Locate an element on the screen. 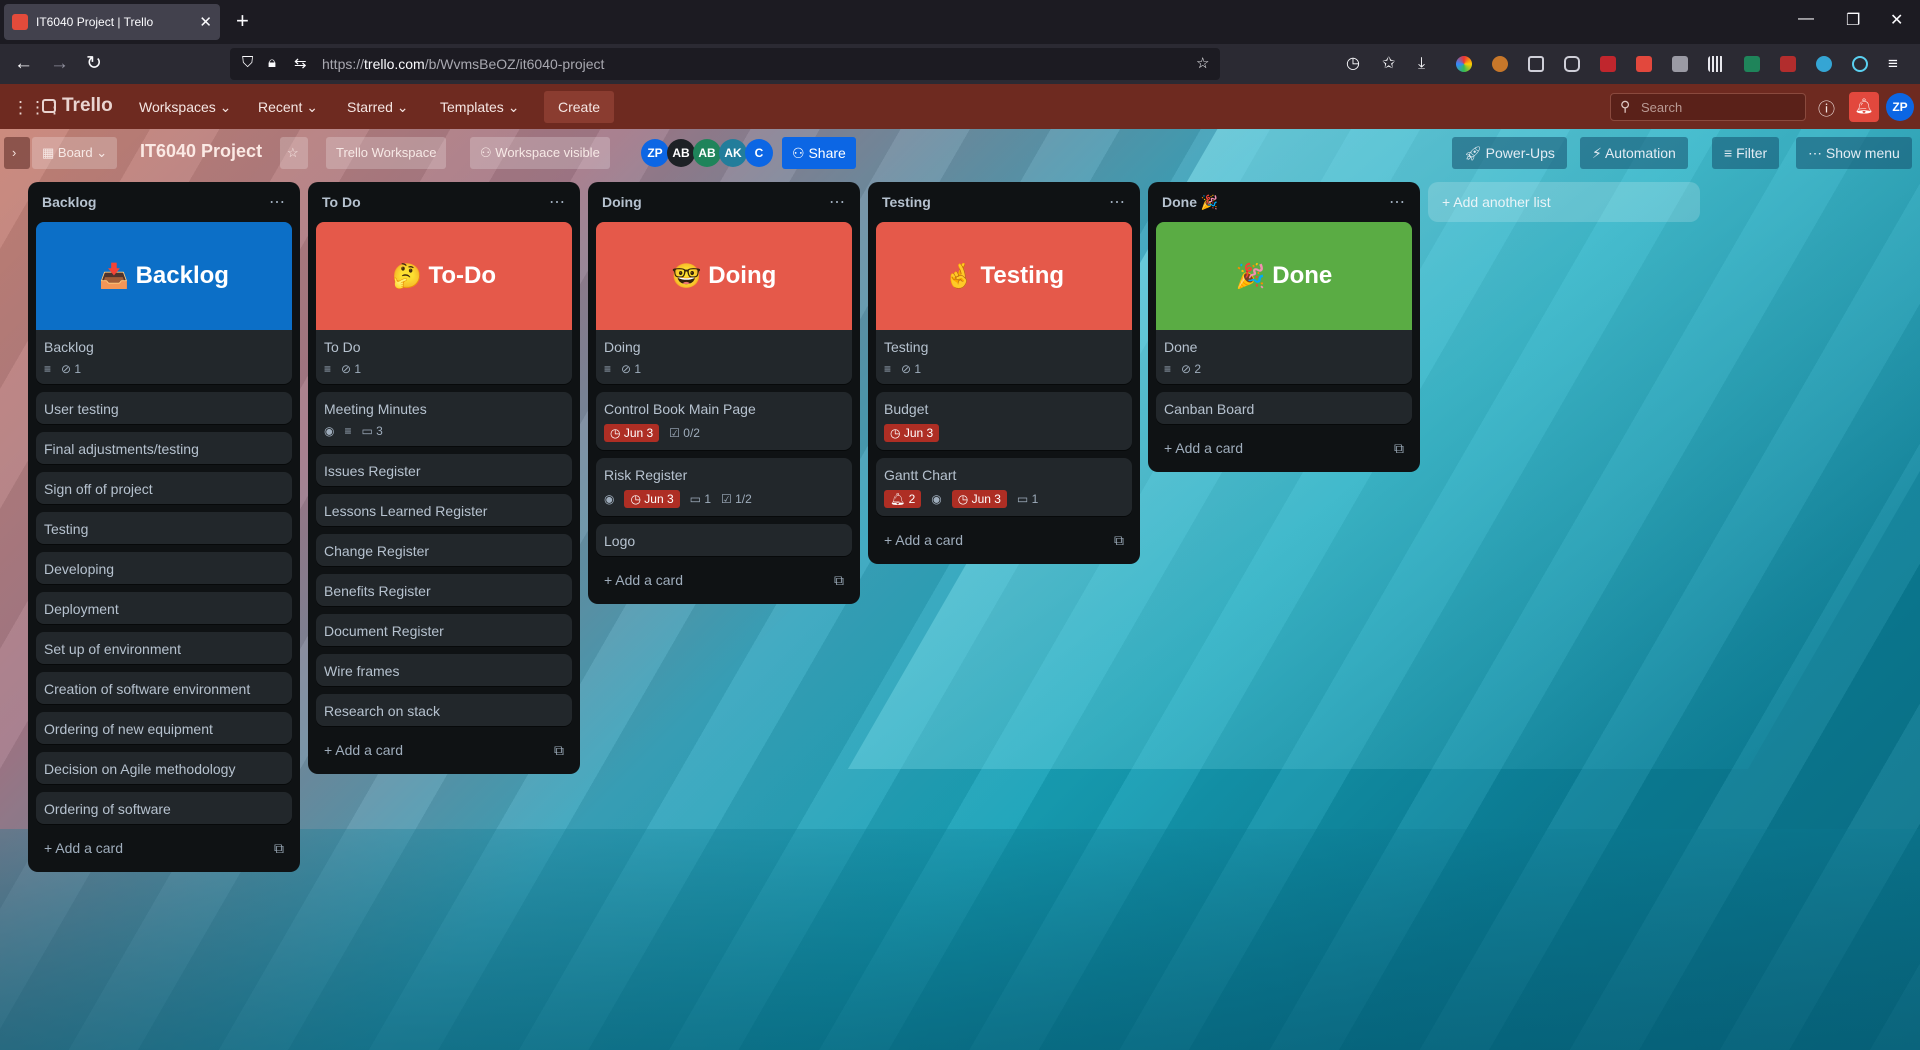  card: Final adjustments/testing is located at coordinates (164, 448).